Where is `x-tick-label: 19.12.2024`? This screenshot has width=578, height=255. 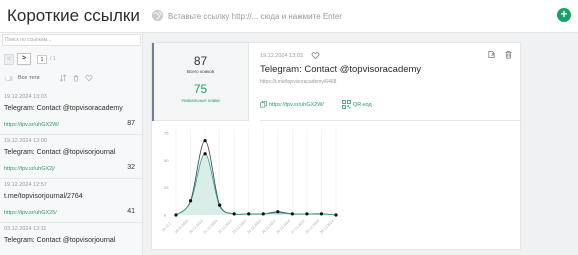
x-tick-label: 19.12.2024 is located at coordinates (182, 227).